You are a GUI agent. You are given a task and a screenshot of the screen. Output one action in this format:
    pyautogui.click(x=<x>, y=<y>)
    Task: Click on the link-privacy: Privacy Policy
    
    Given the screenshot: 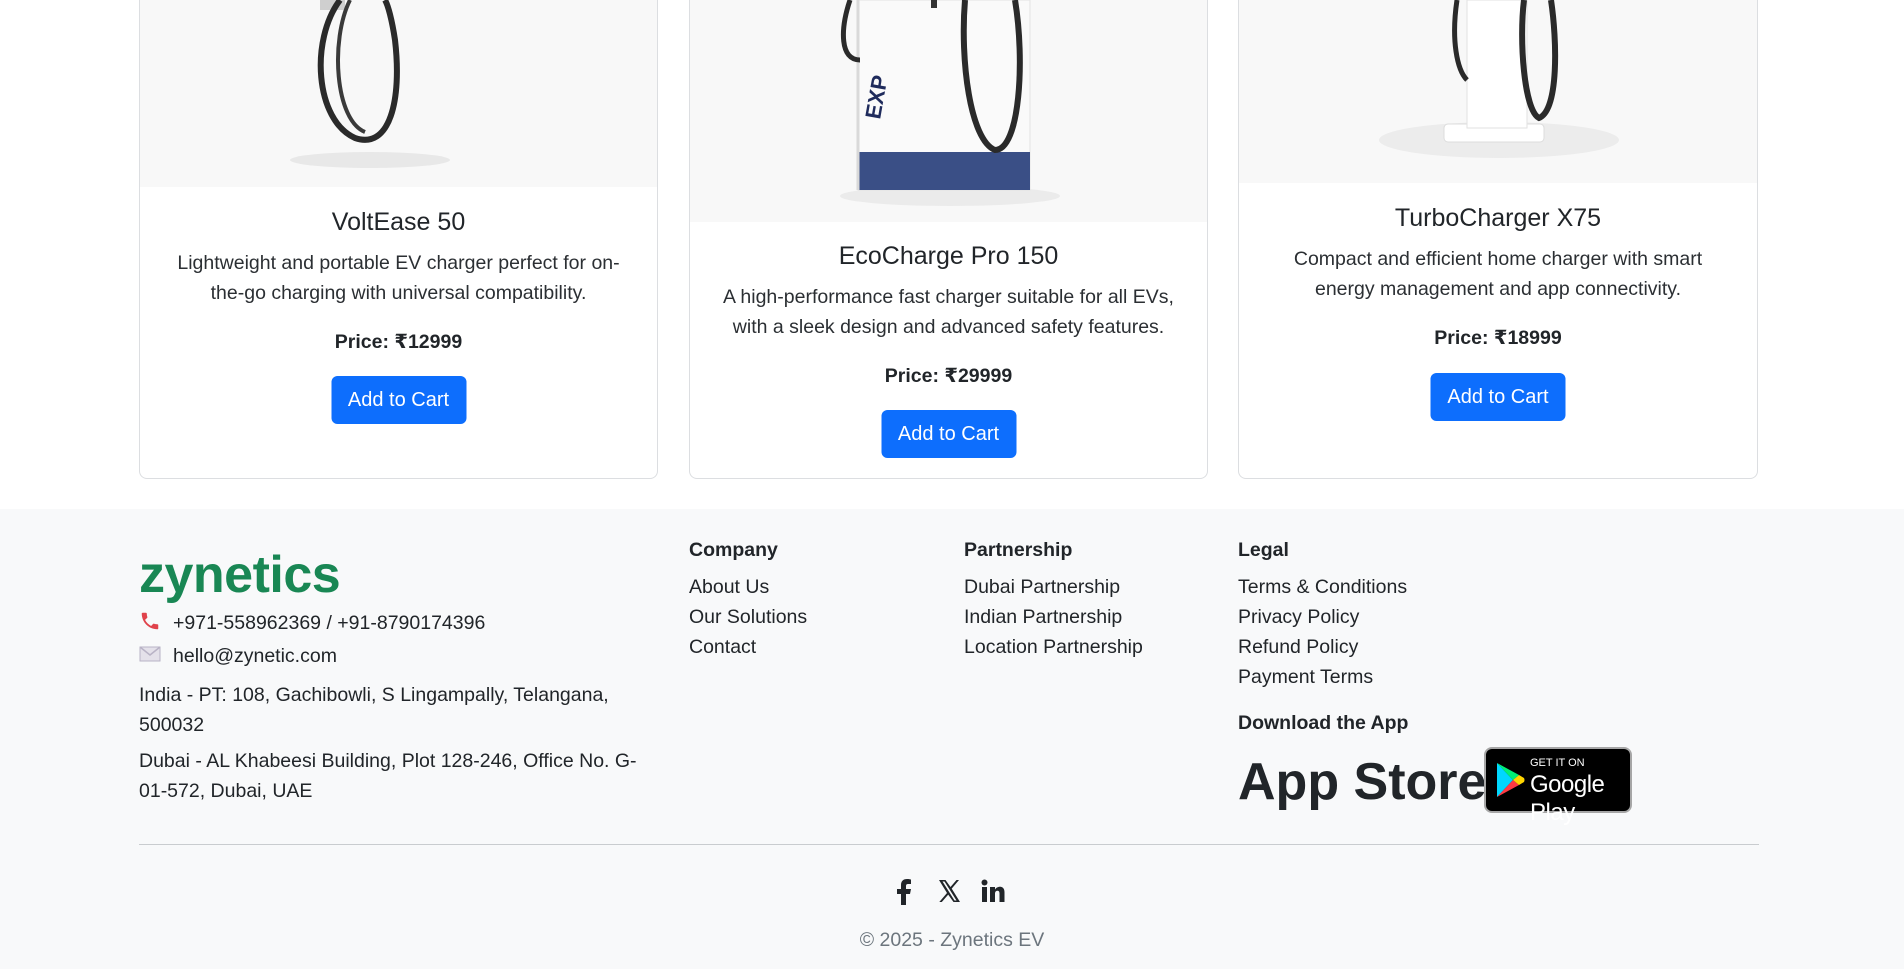 What is the action you would take?
    pyautogui.click(x=1322, y=617)
    